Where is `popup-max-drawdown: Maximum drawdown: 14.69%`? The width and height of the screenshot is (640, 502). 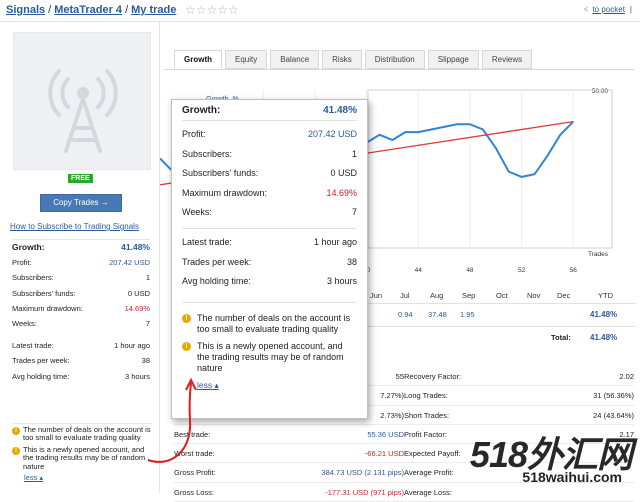
popup-max-drawdown: Maximum drawdown: 14.69% is located at coordinates (269, 192).